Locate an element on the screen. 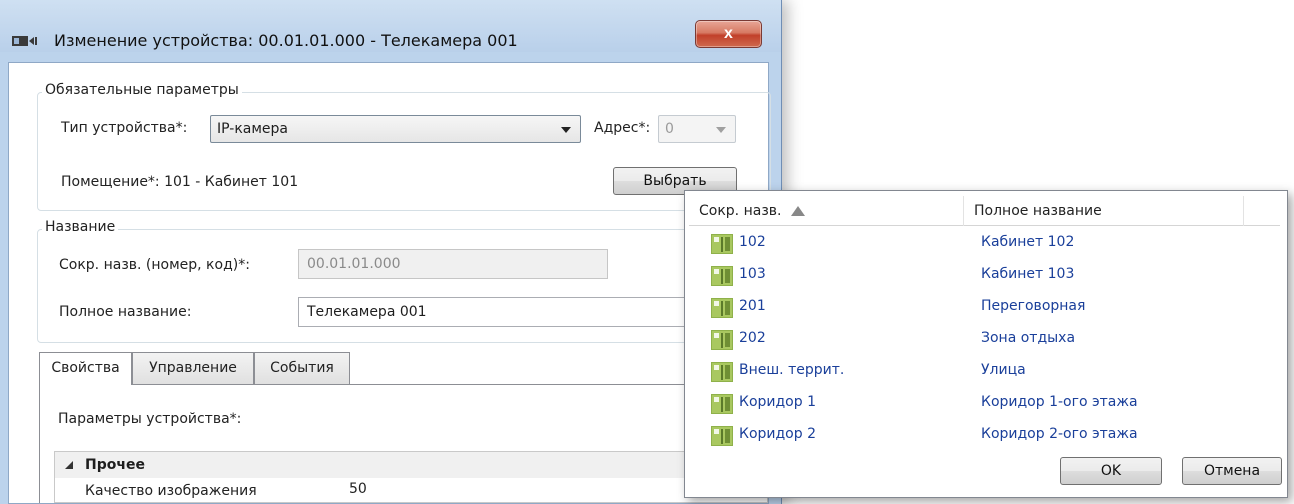  room-row: Коридор 2 Коридор 2-ого этажа is located at coordinates (984, 436).